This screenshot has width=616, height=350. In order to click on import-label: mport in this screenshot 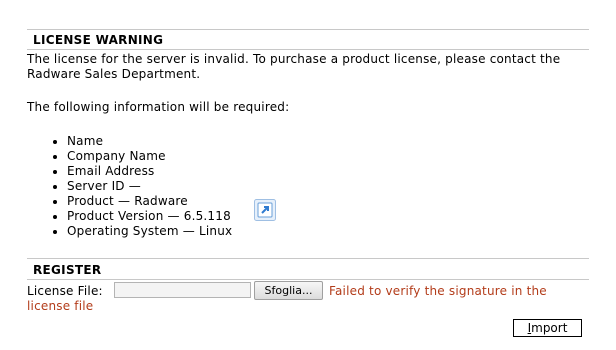, I will do `click(549, 328)`.